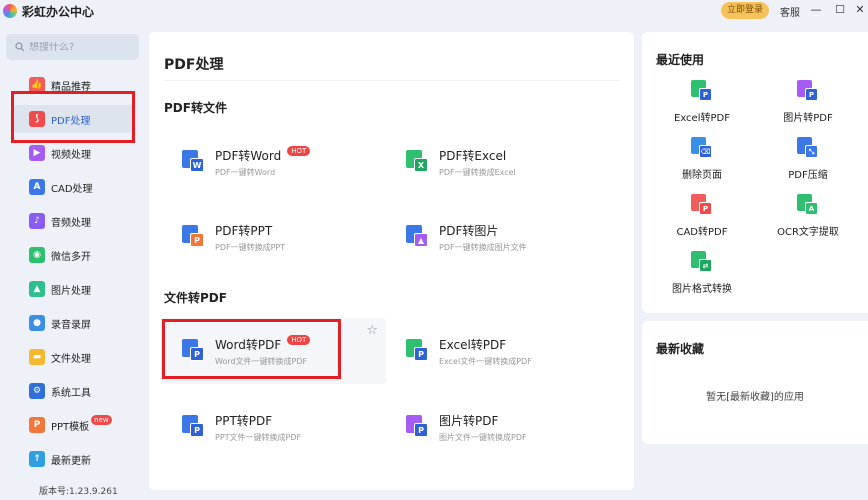 The height and width of the screenshot is (500, 868). I want to click on ppt-icon: P, so click(37, 425).